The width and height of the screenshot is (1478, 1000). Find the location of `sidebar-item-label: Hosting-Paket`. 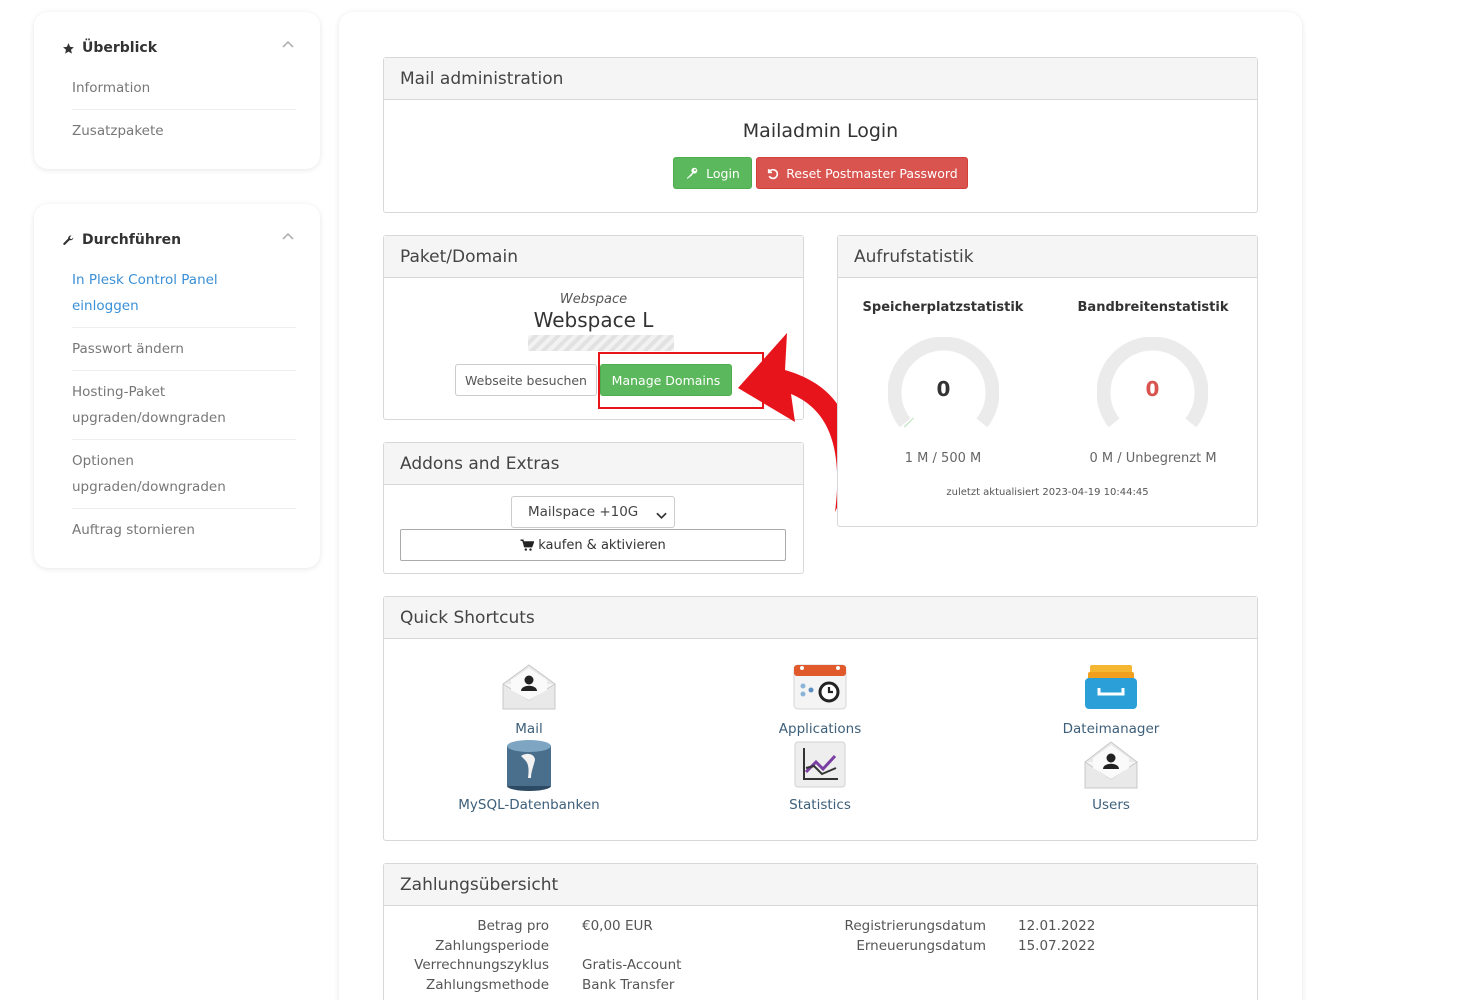

sidebar-item-label: Hosting-Paket is located at coordinates (119, 392).